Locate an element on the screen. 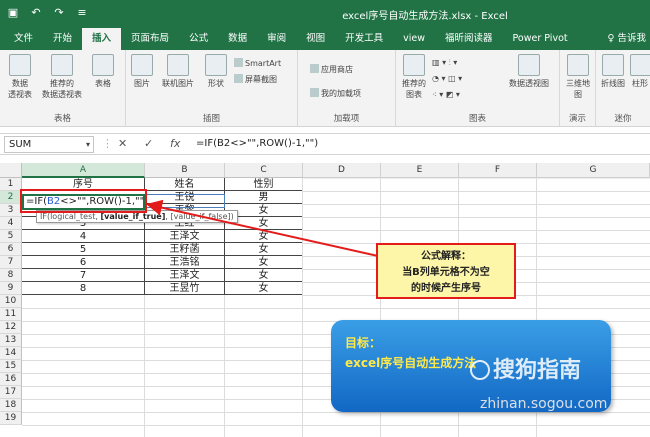  formula-explanation-note: 公式解释： 当B列单元格不为空 的时候产生序号 is located at coordinates (446, 271).